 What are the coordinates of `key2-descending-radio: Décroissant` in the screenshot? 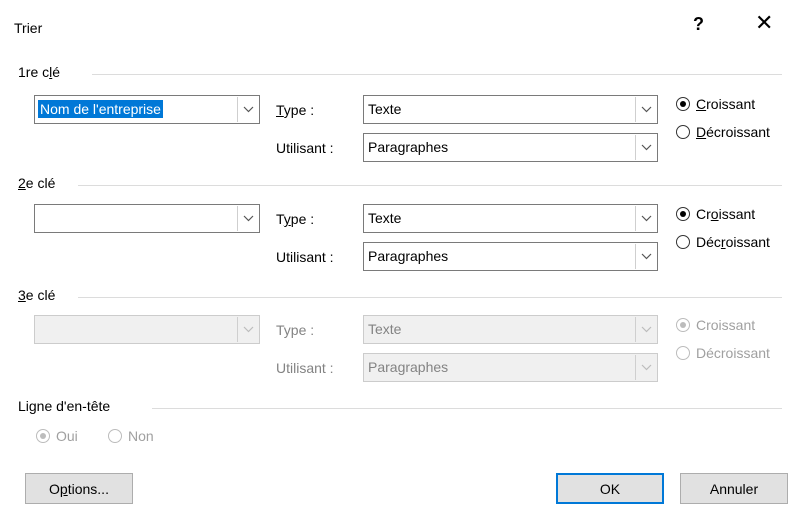 It's located at (723, 242).